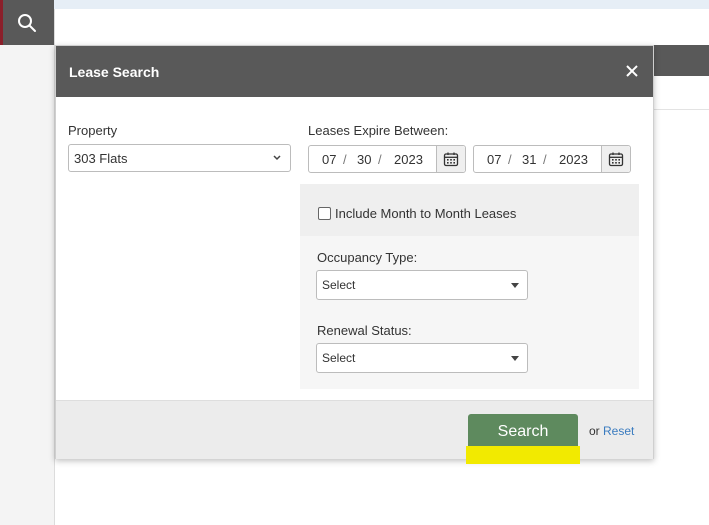  I want to click on close-icon, so click(632, 71).